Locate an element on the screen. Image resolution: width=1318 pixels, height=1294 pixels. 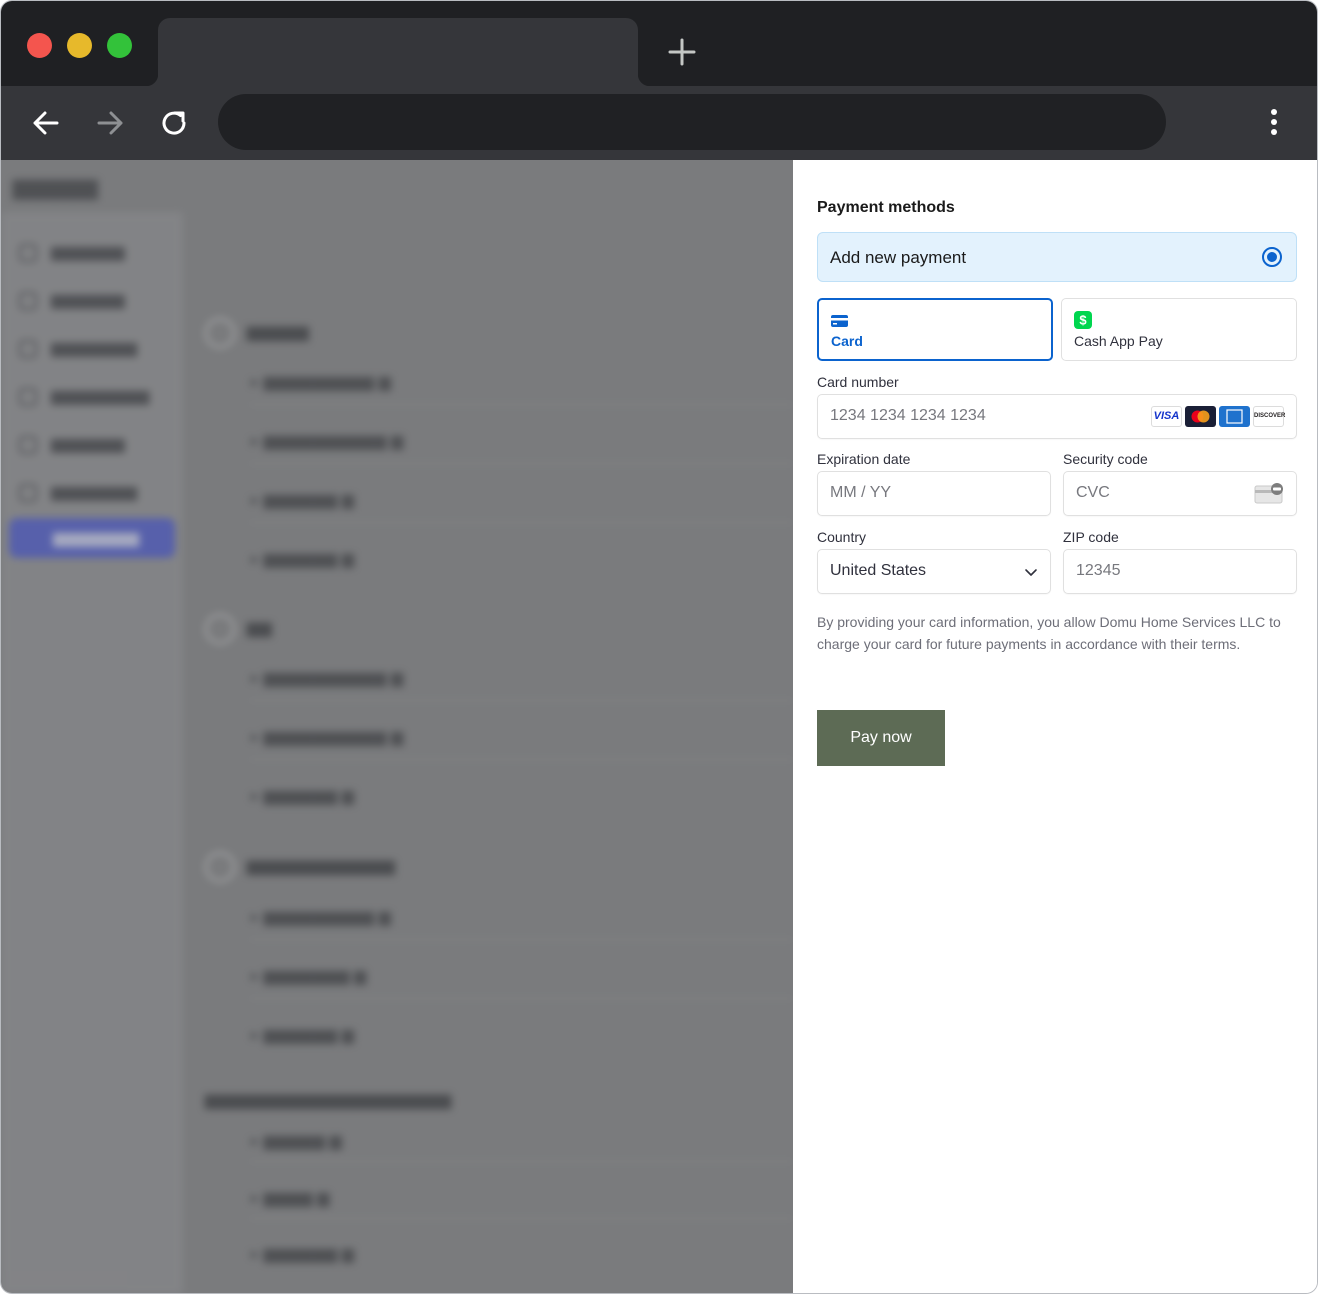
zip-code-label: ZIP code is located at coordinates (1091, 537).